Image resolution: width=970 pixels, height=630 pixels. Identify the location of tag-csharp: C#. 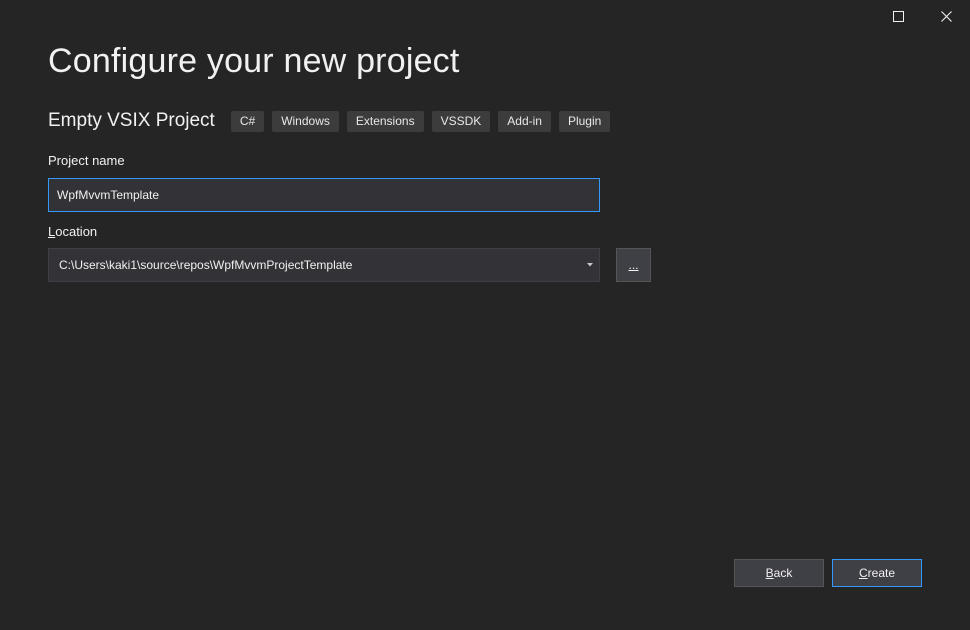
(247, 121).